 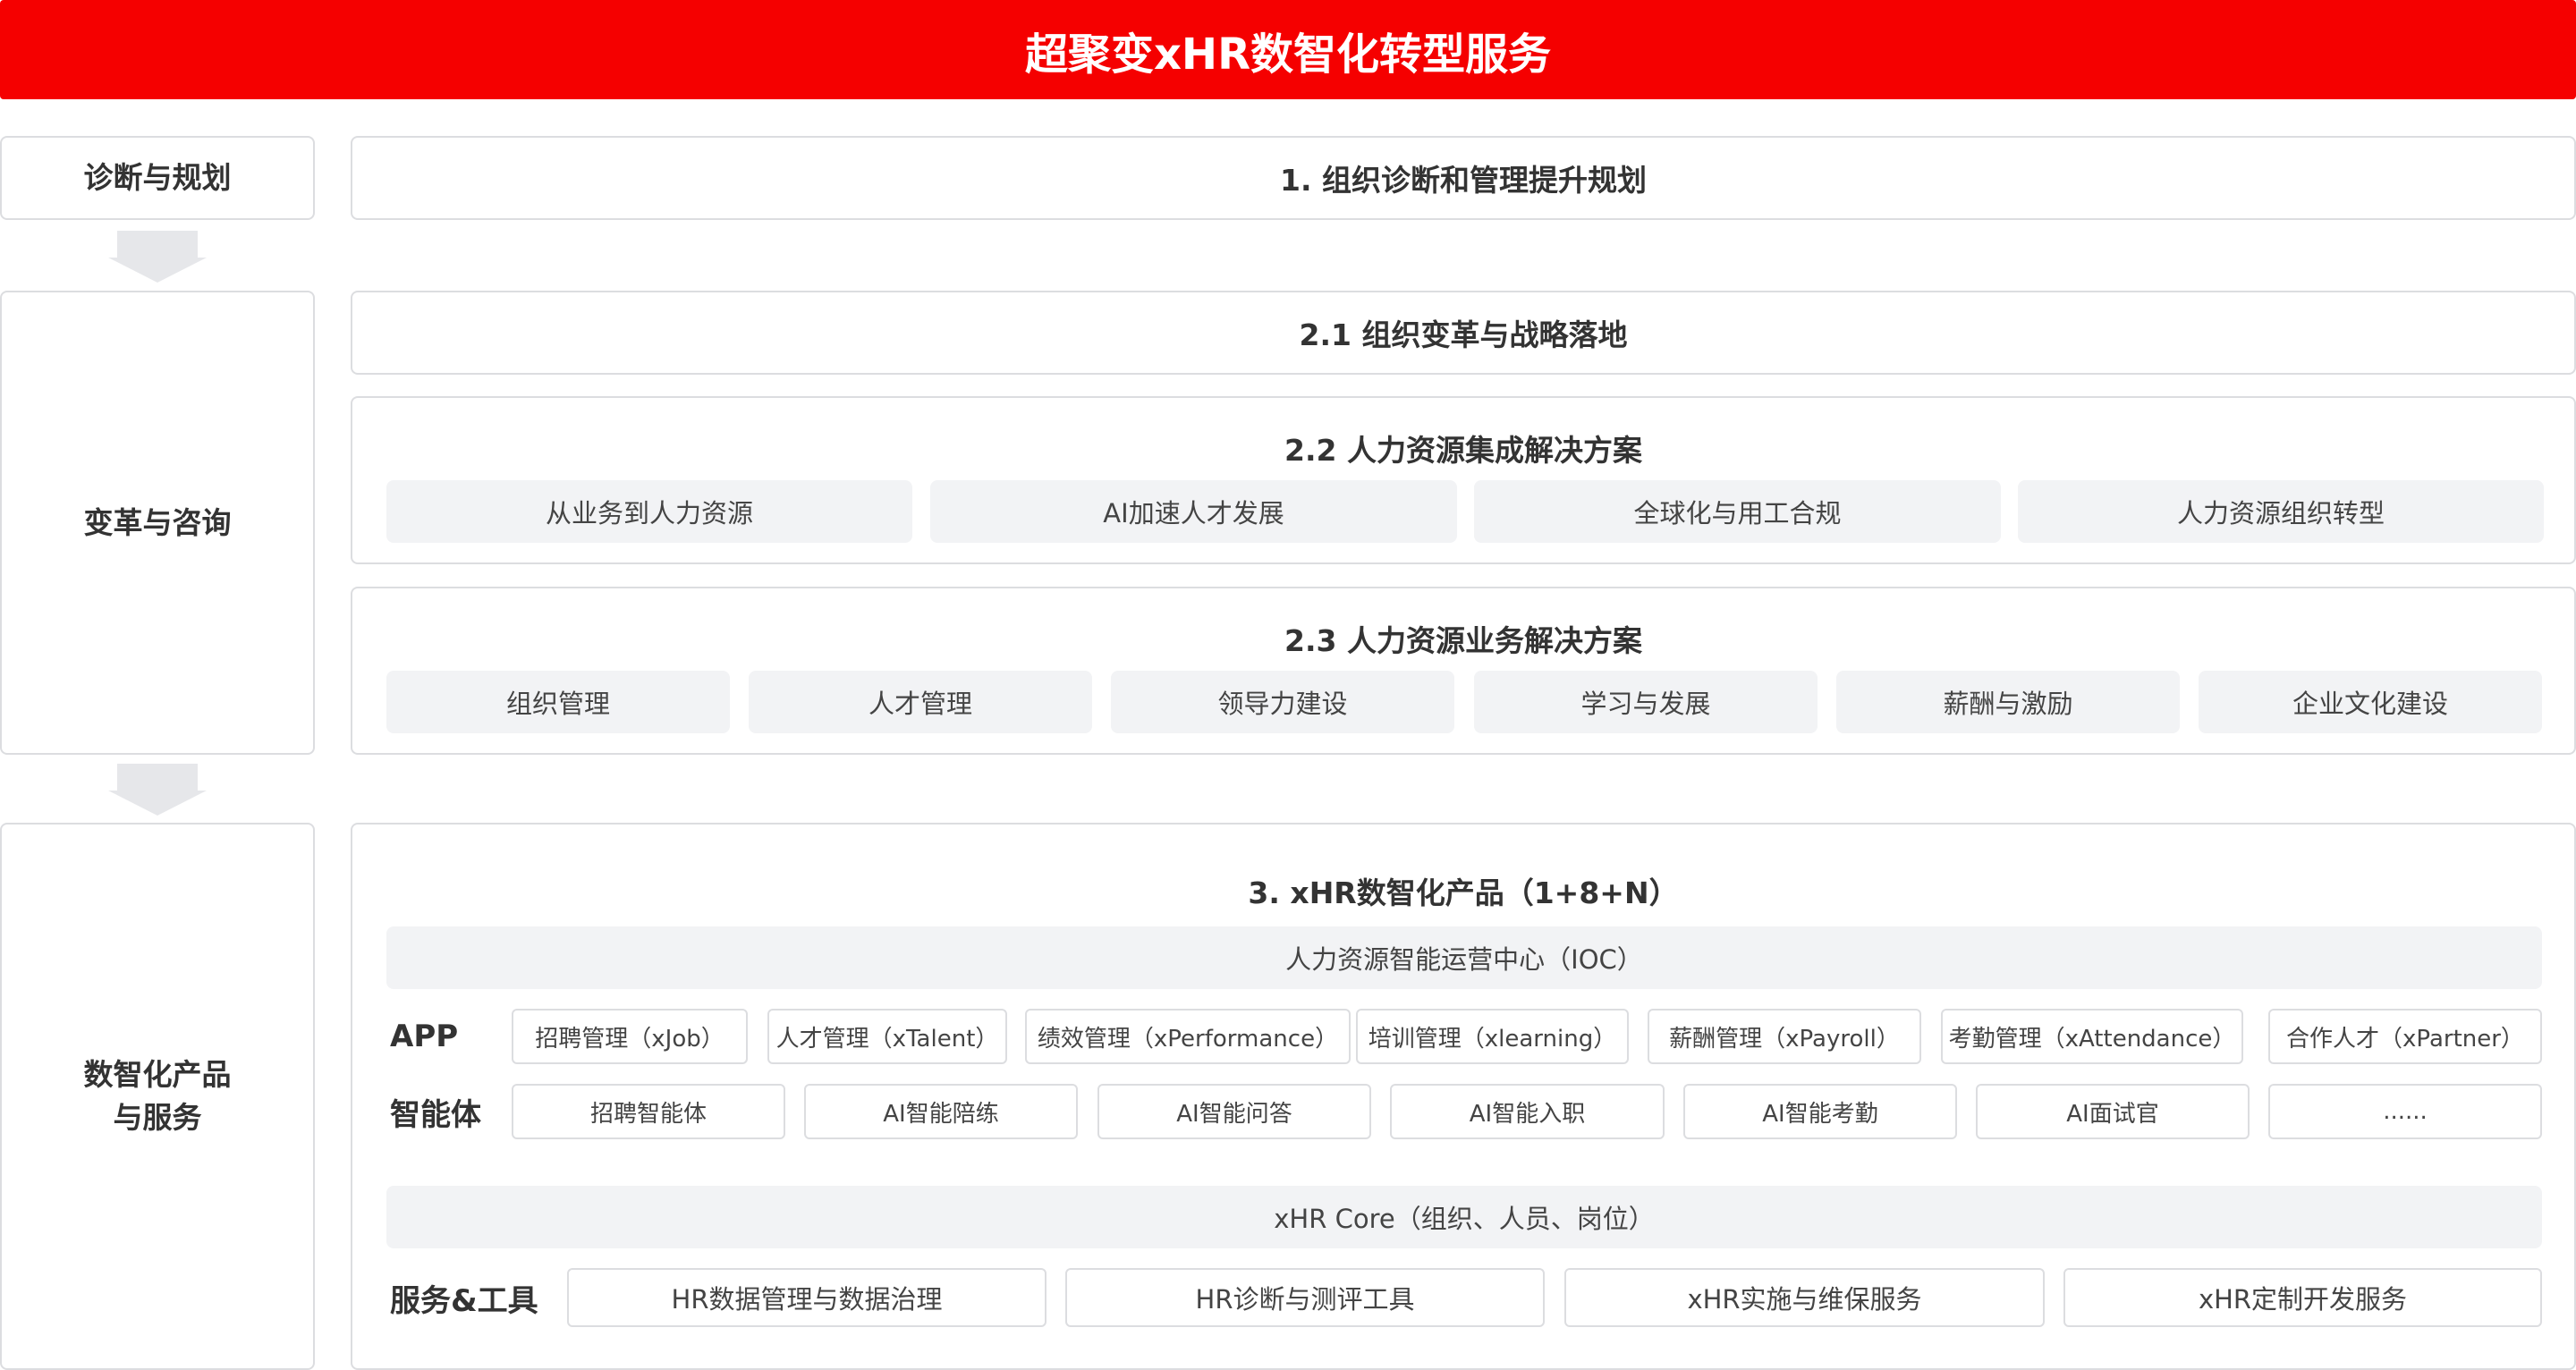 I want to click on agent-cell: AI智能考勤, so click(x=1820, y=1111).